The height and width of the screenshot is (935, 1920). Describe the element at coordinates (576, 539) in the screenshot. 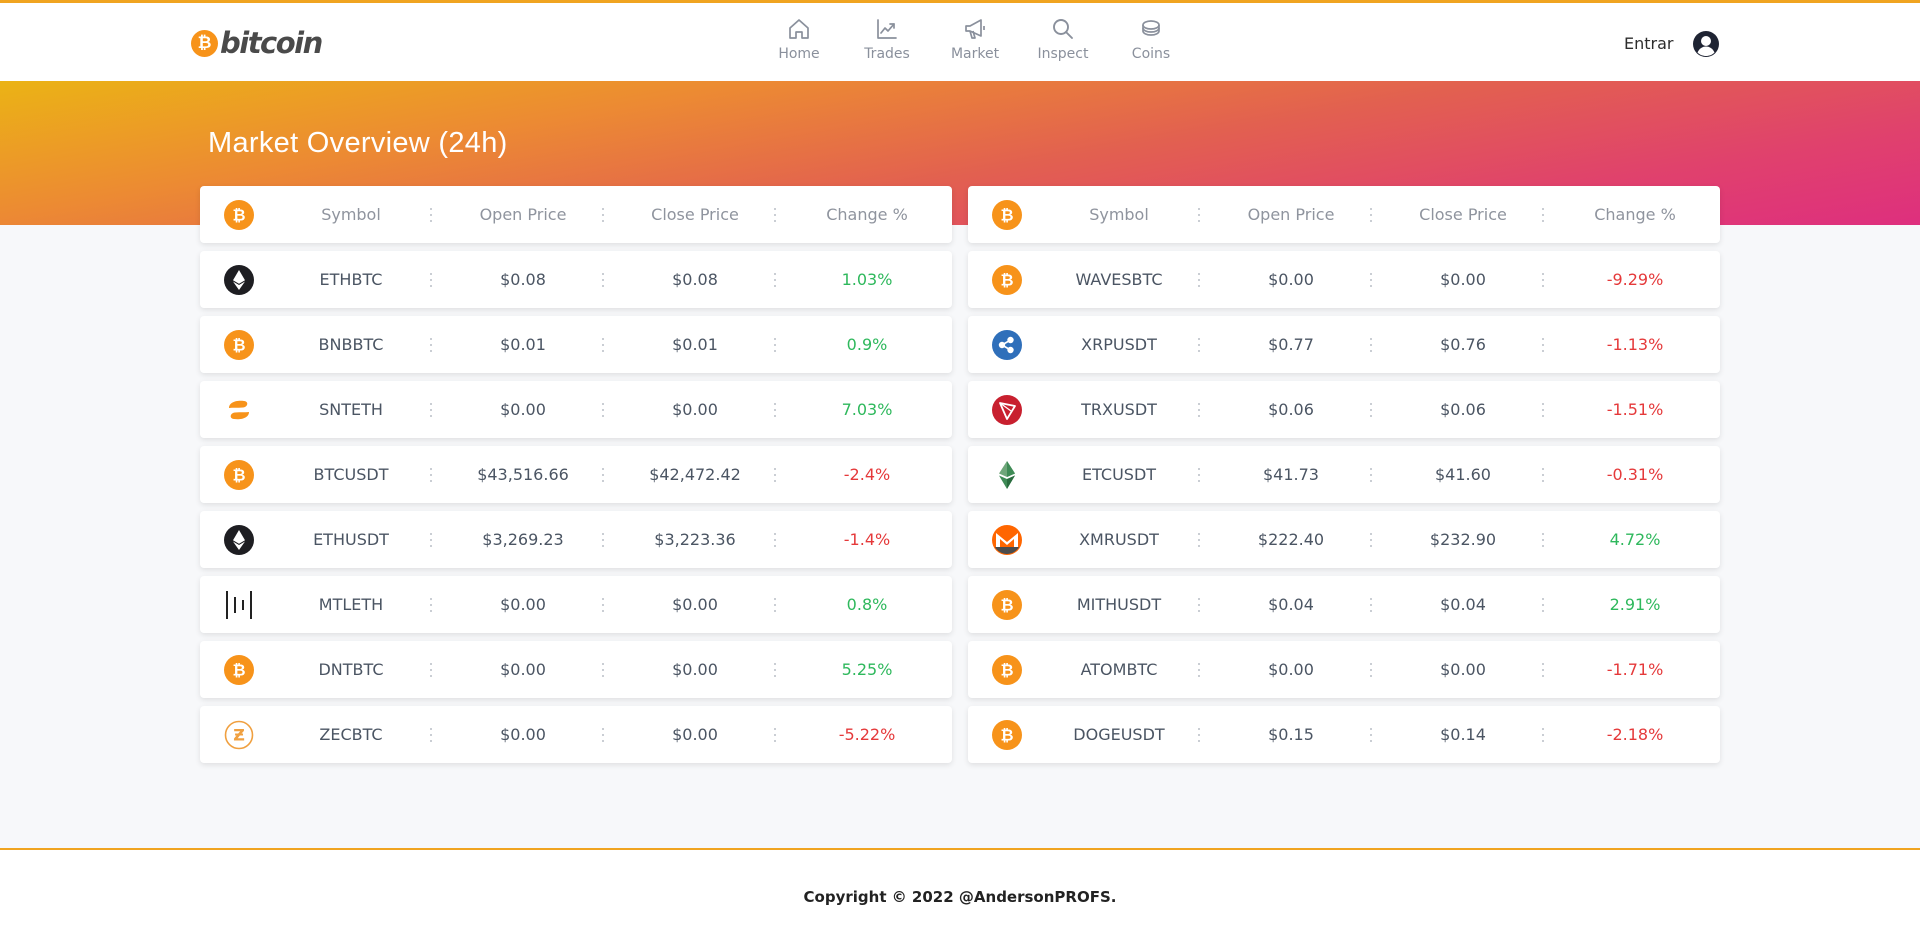

I see `table-row: ETHUSDT $3,269.23 $3,223.36 -1.4%` at that location.